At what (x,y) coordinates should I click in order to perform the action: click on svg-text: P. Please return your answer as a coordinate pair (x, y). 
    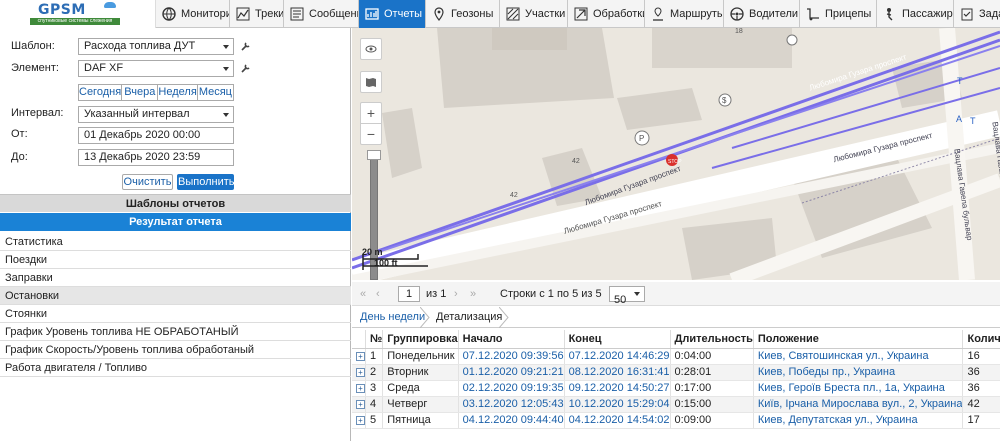
    Looking at the image, I should click on (641, 138).